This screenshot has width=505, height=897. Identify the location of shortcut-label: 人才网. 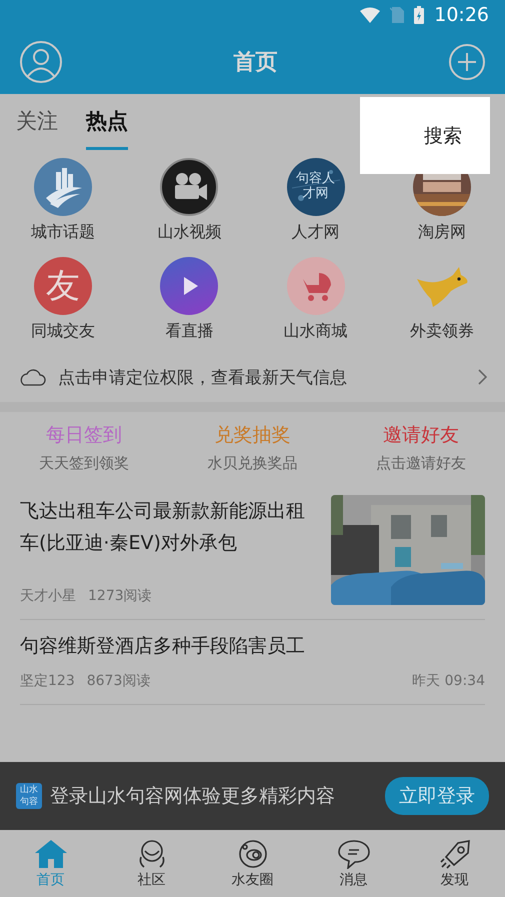
(316, 232).